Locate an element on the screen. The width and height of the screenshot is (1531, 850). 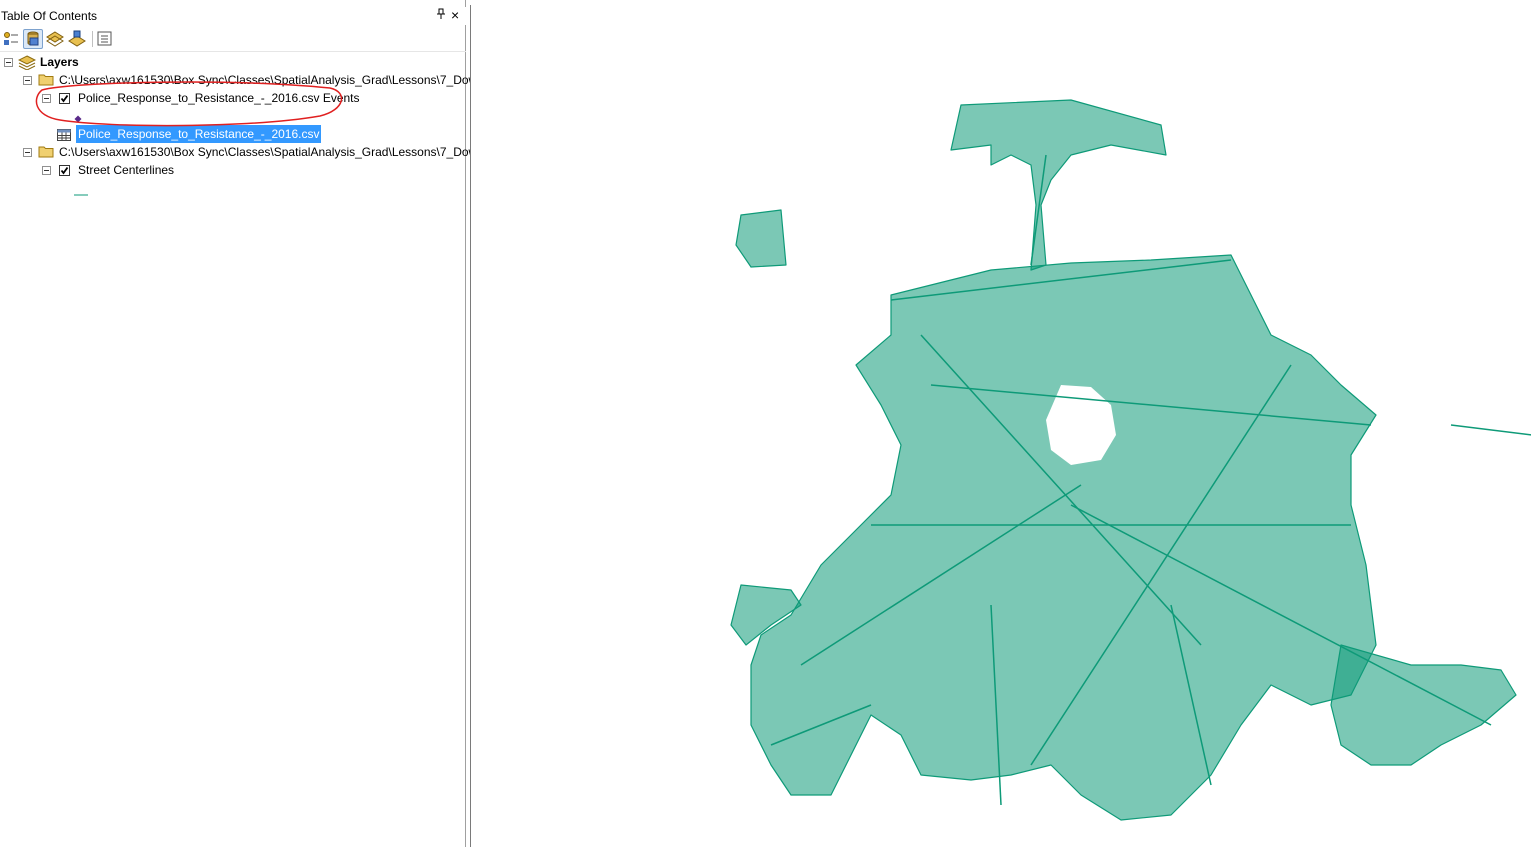
streets-layer-row: Street Centerlines is located at coordinates (233, 170).